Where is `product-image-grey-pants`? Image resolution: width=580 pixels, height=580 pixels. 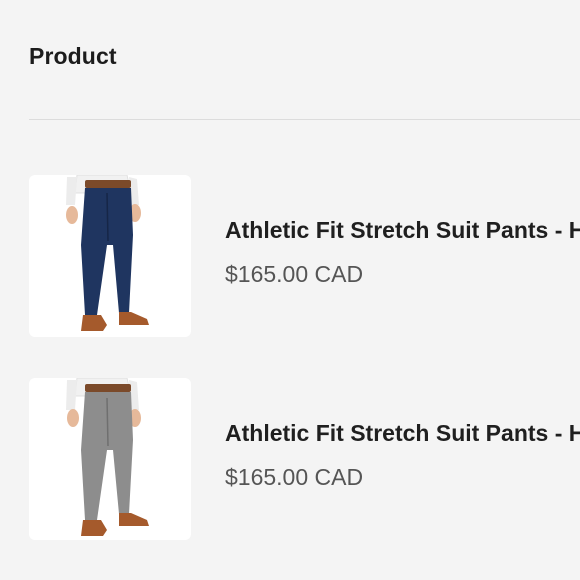
product-image-grey-pants is located at coordinates (110, 459).